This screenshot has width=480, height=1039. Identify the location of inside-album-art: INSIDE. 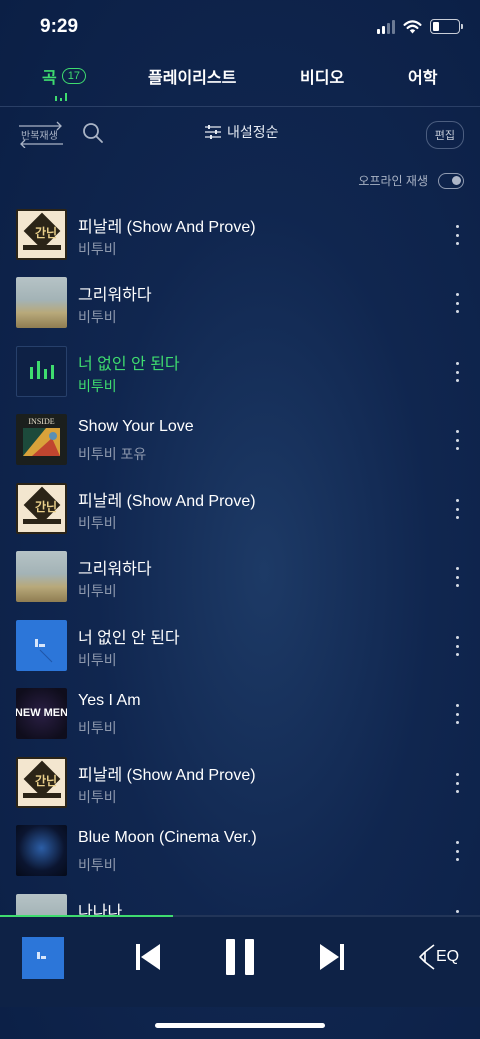
(41, 436).